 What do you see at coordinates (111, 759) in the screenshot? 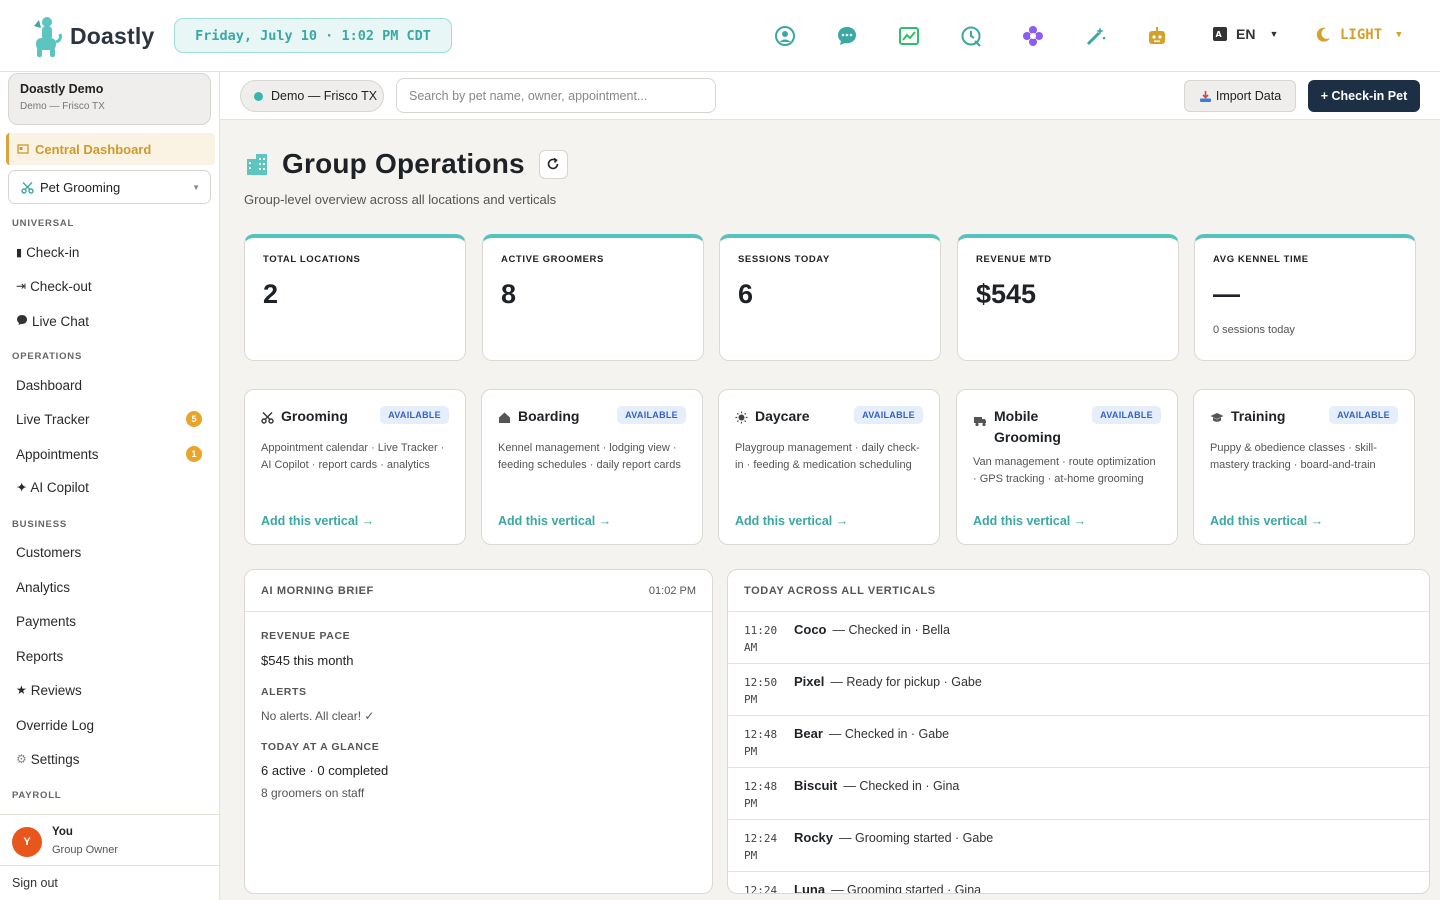
I see `sidebar-item-settings: ⚙ Settings` at bounding box center [111, 759].